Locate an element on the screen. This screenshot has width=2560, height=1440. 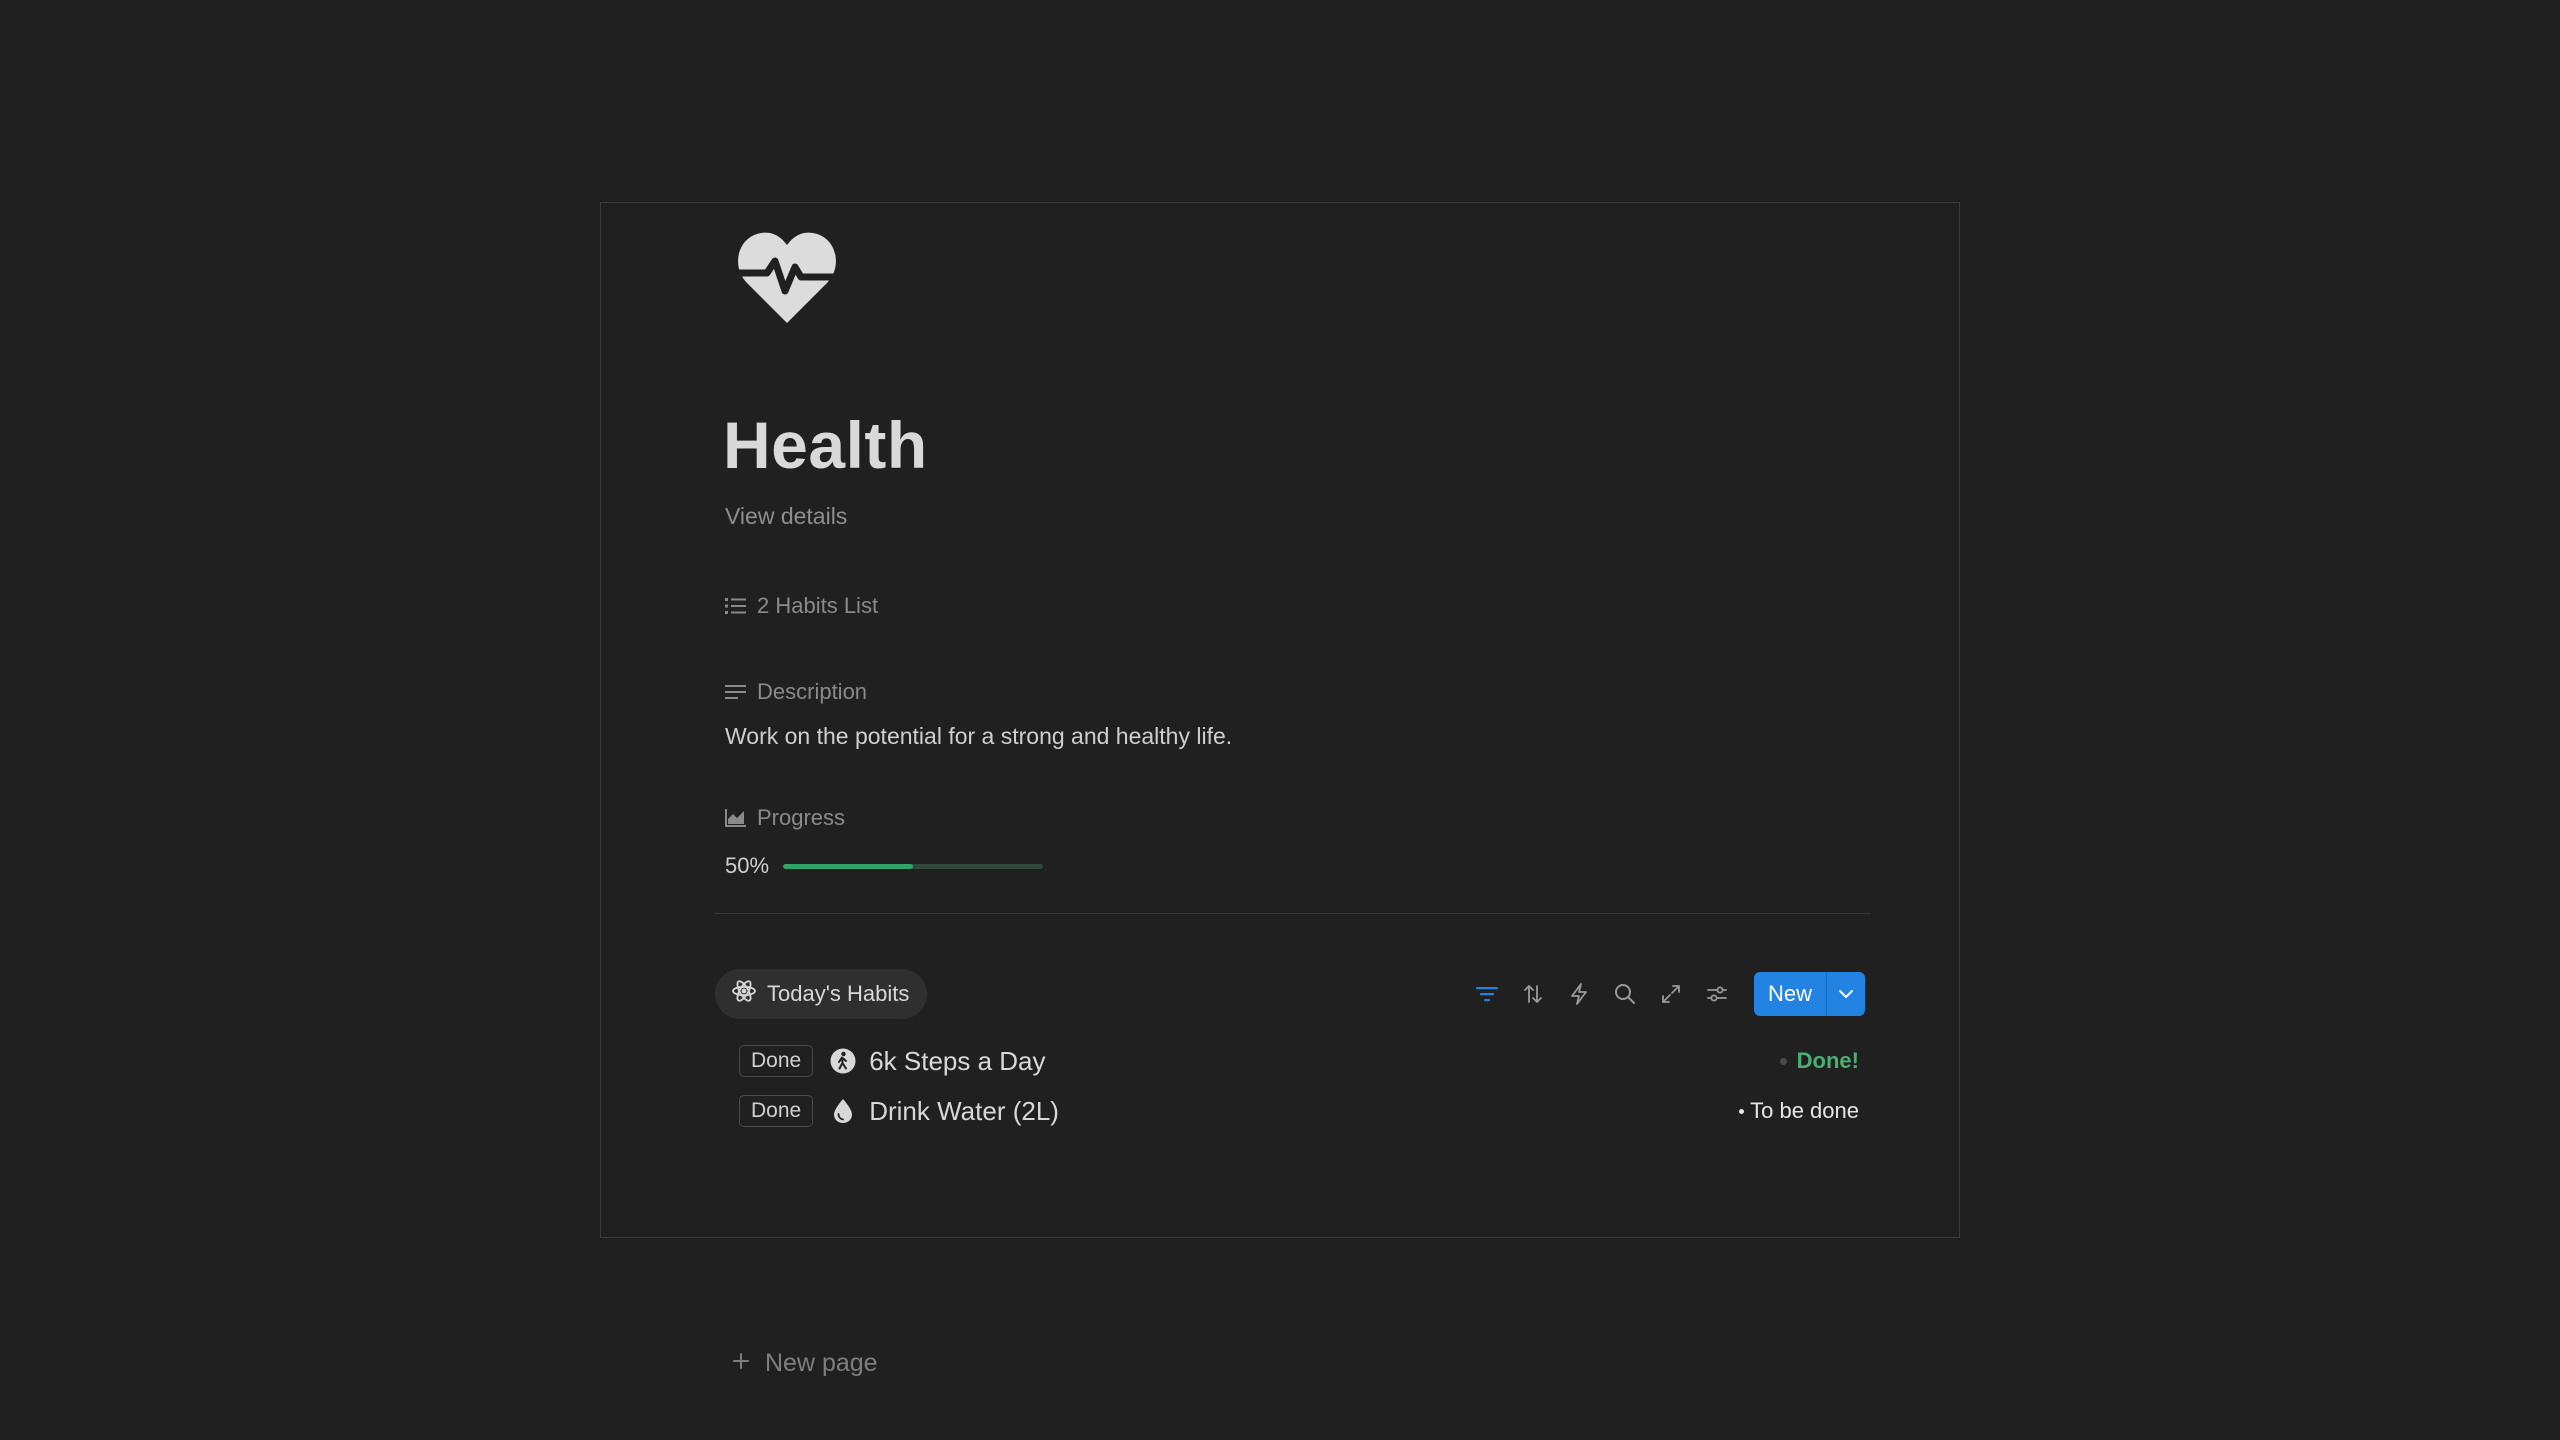
filter-icon is located at coordinates (1487, 994).